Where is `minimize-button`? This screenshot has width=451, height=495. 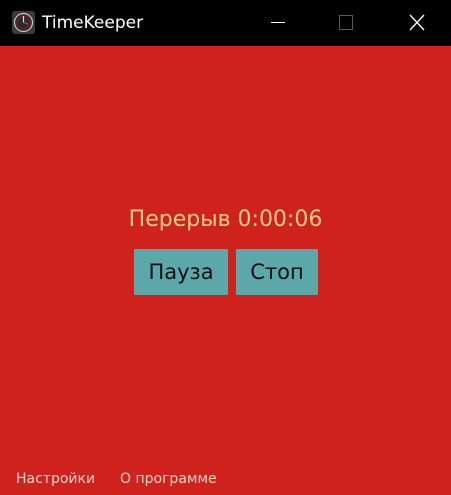
minimize-button is located at coordinates (278, 23).